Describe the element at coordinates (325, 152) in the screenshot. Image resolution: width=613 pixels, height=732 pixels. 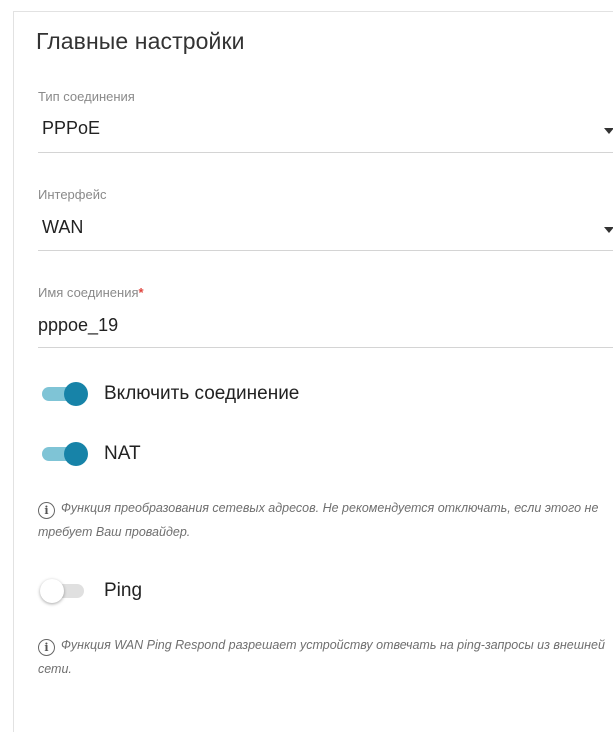
I see `connection-type-underline` at that location.